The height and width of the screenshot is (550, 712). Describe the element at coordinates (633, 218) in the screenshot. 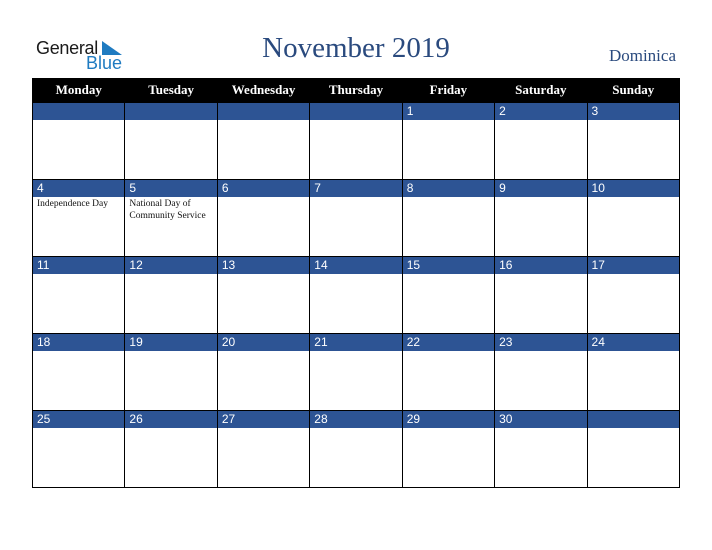

I see `day-cell: 10` at that location.